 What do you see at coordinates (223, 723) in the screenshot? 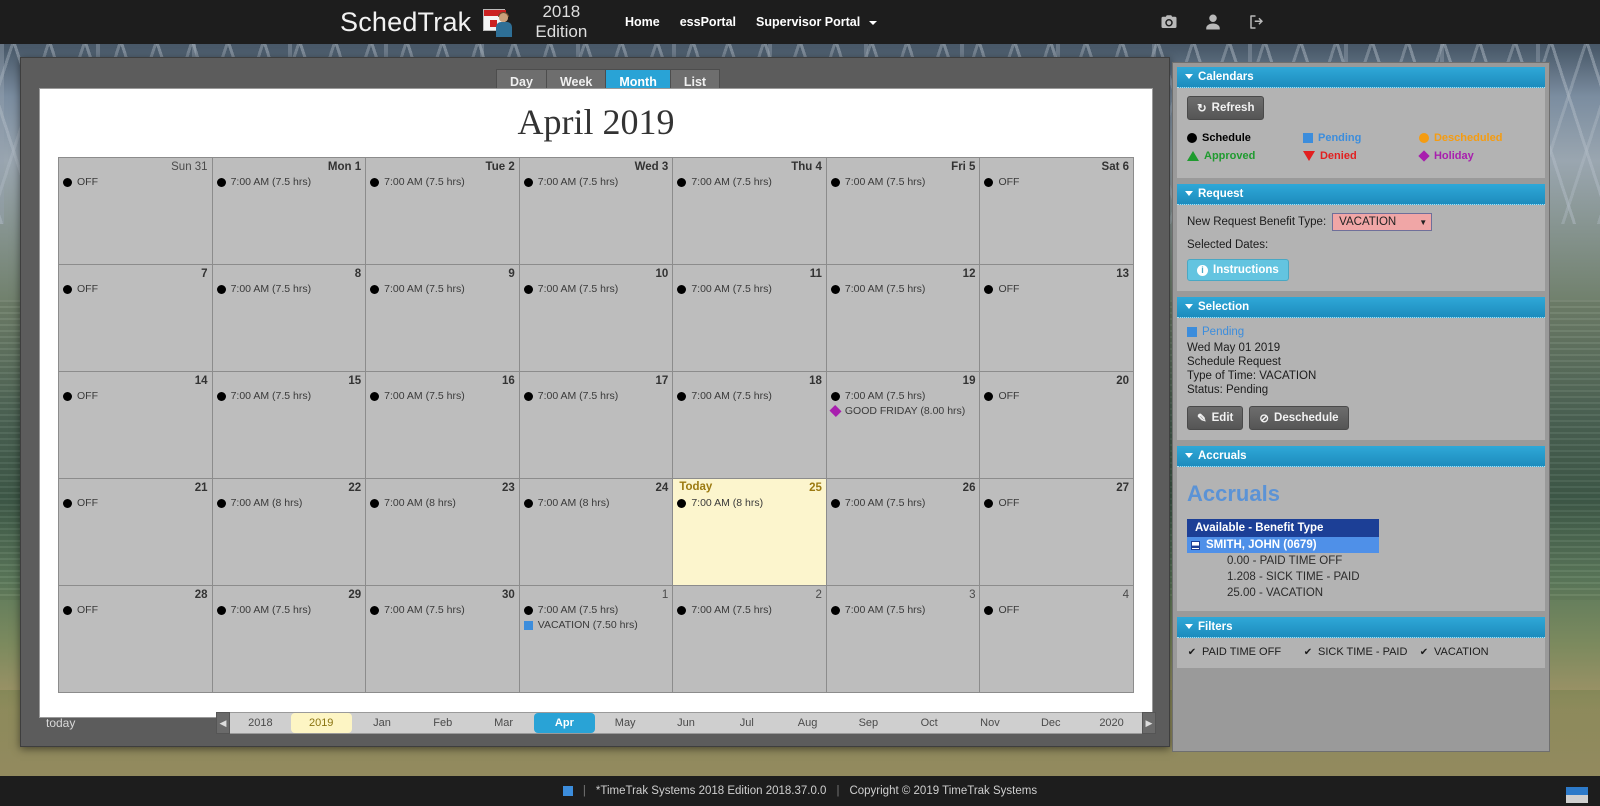
I see `chevron-left-icon: ◀` at bounding box center [223, 723].